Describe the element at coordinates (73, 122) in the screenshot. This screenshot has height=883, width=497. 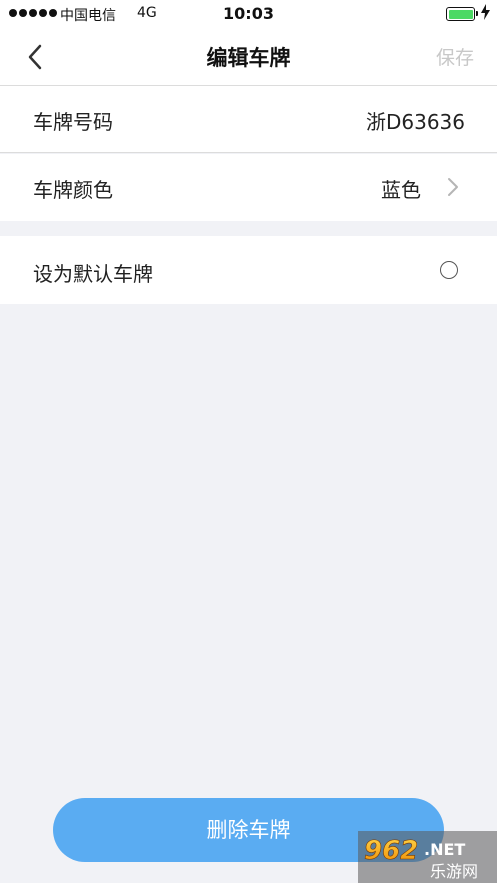
I see `plate-number-label: 车牌号码` at that location.